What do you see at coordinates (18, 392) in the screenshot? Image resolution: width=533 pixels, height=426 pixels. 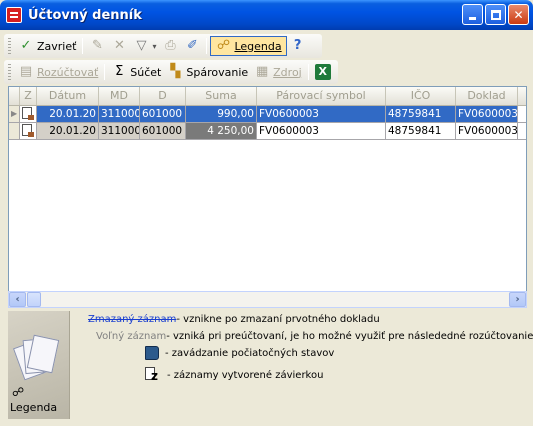 I see `legend-small-icon: ☍` at bounding box center [18, 392].